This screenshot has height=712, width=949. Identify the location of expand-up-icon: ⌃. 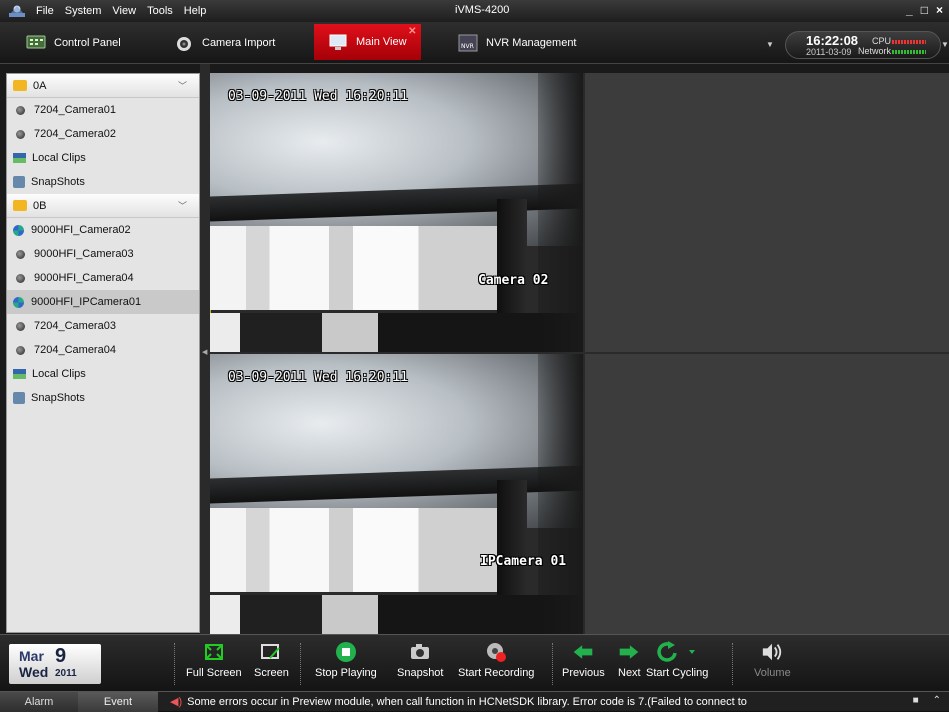
(937, 700).